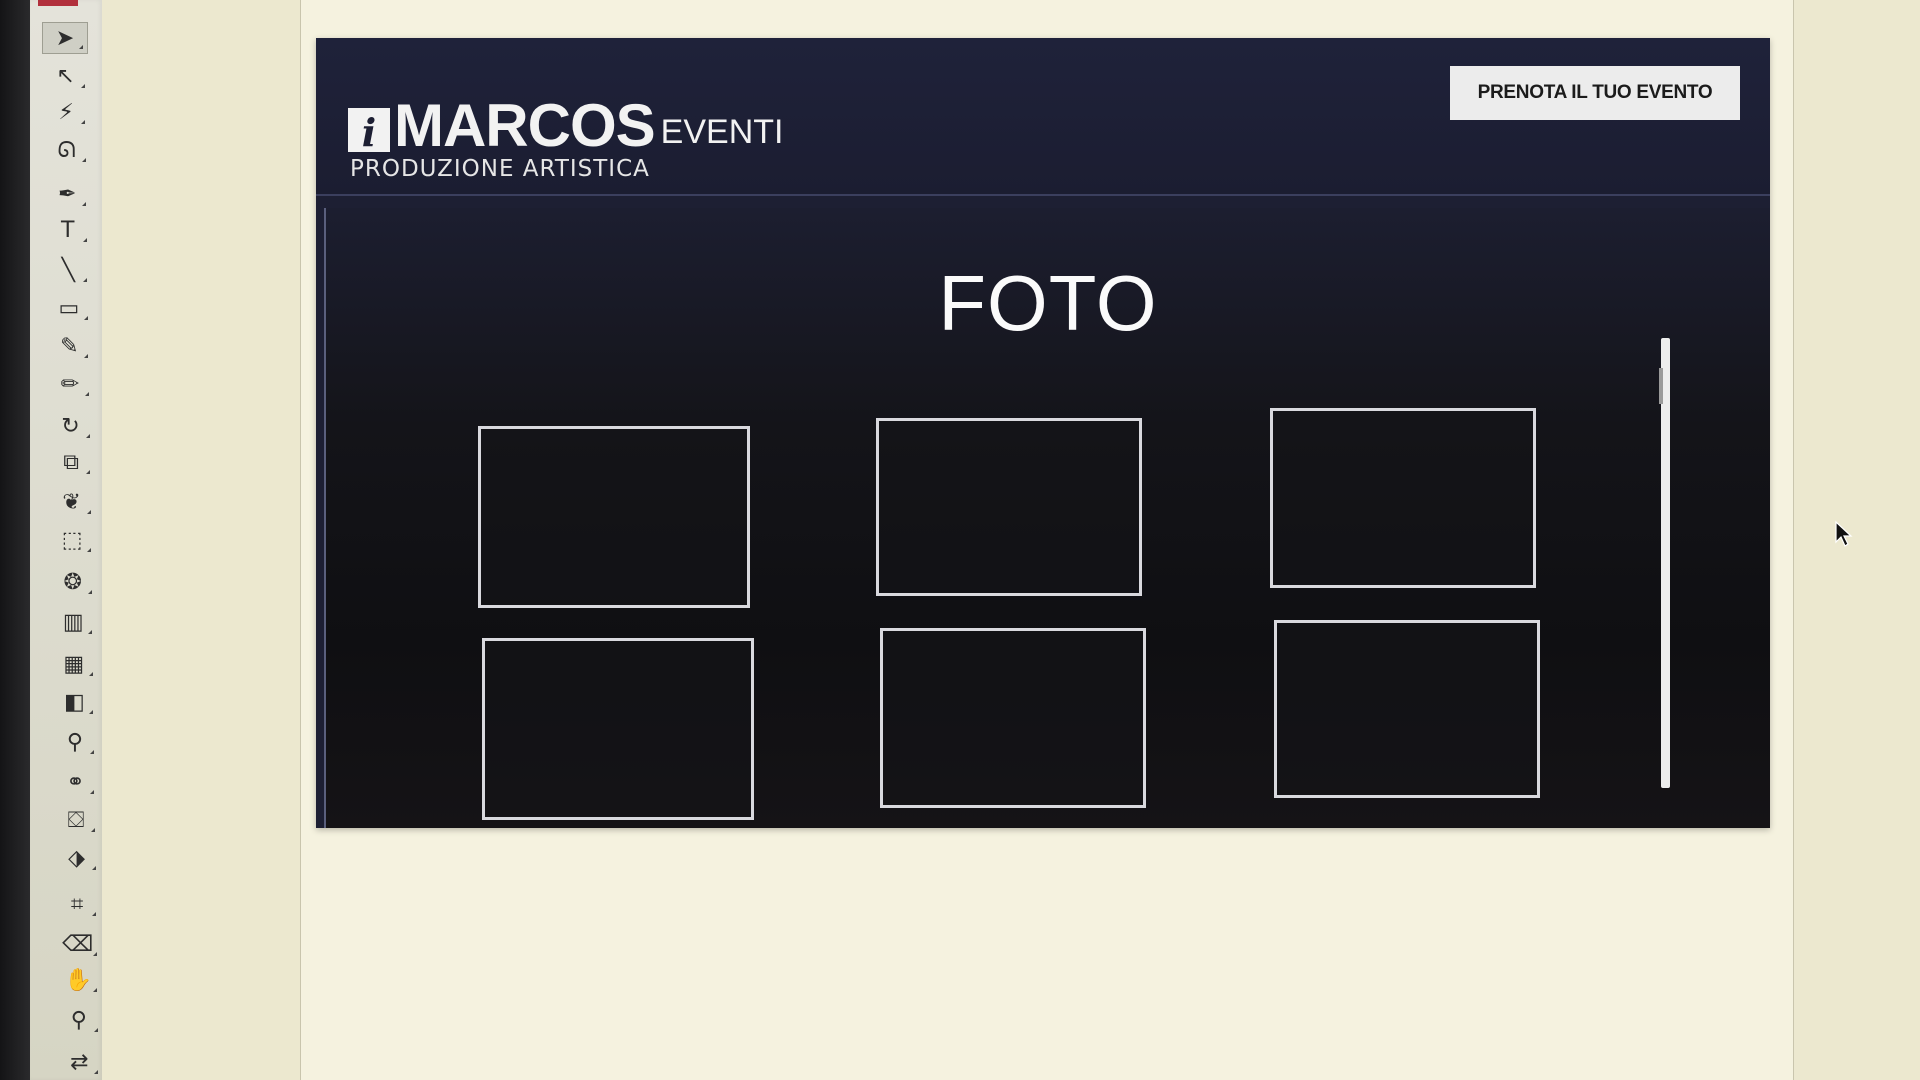 This screenshot has width=1920, height=1080. Describe the element at coordinates (79, 1062) in the screenshot. I see `swap-fill-stroke-icon: ⇄` at that location.